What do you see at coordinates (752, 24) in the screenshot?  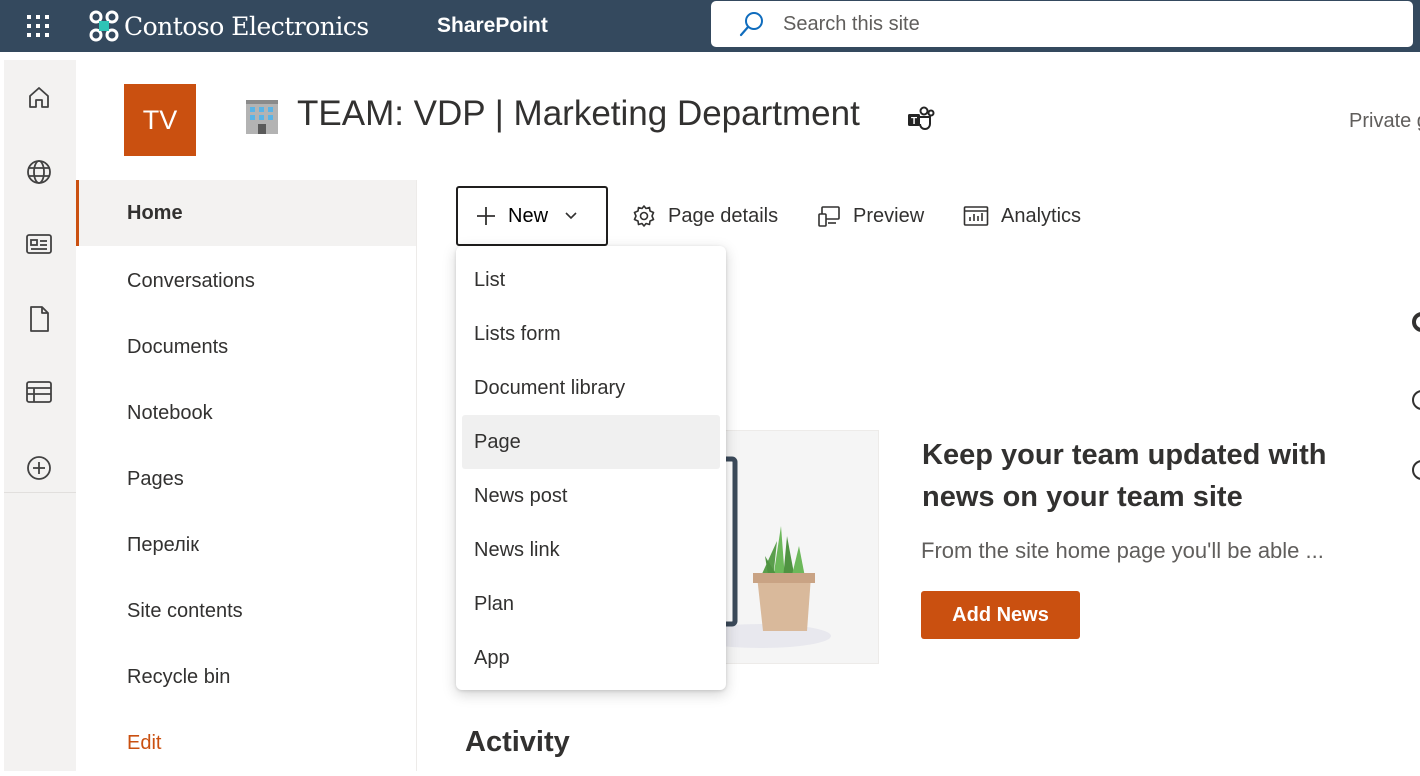 I see `search-icon` at bounding box center [752, 24].